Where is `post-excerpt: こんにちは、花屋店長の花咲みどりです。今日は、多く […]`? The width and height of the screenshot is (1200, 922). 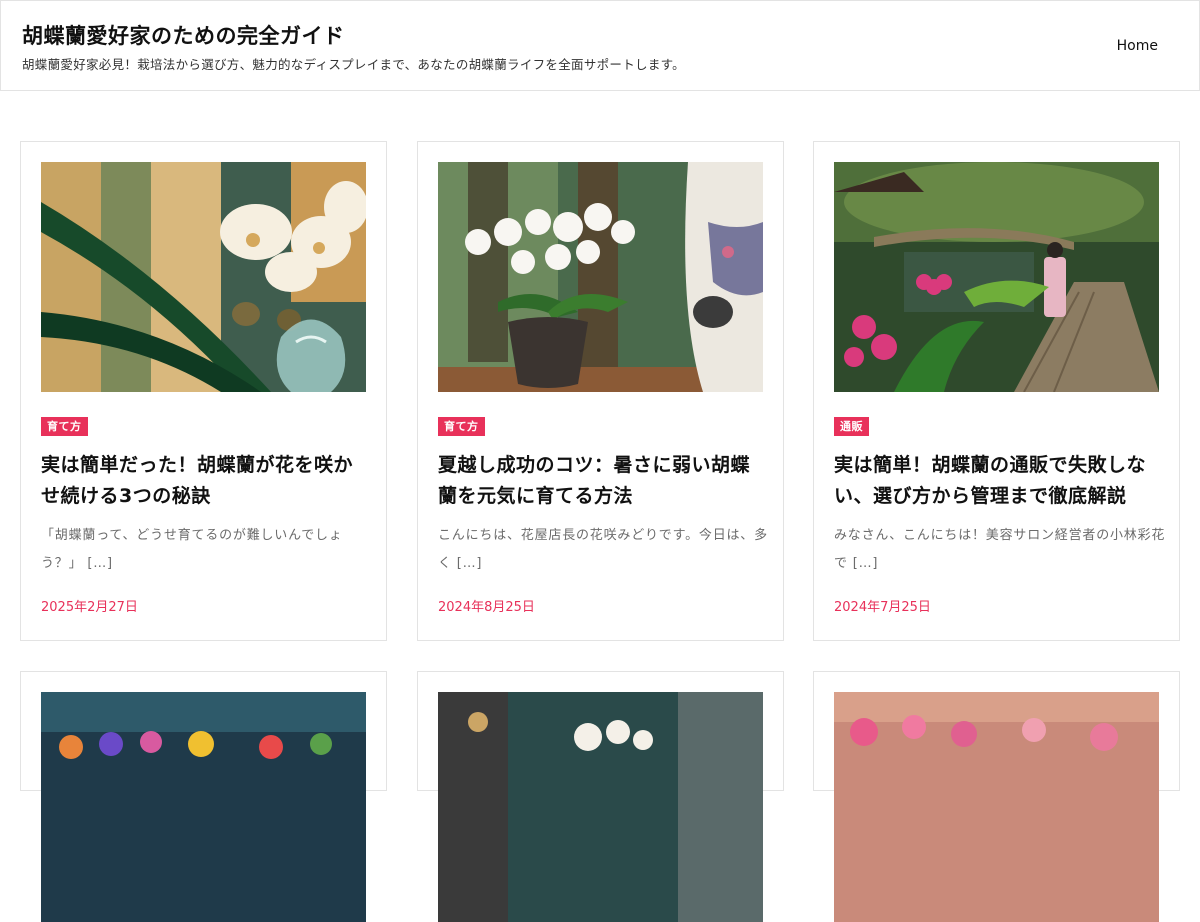
post-excerpt: こんにちは、花屋店長の花咲みどりです。今日は、多く […] is located at coordinates (603, 549).